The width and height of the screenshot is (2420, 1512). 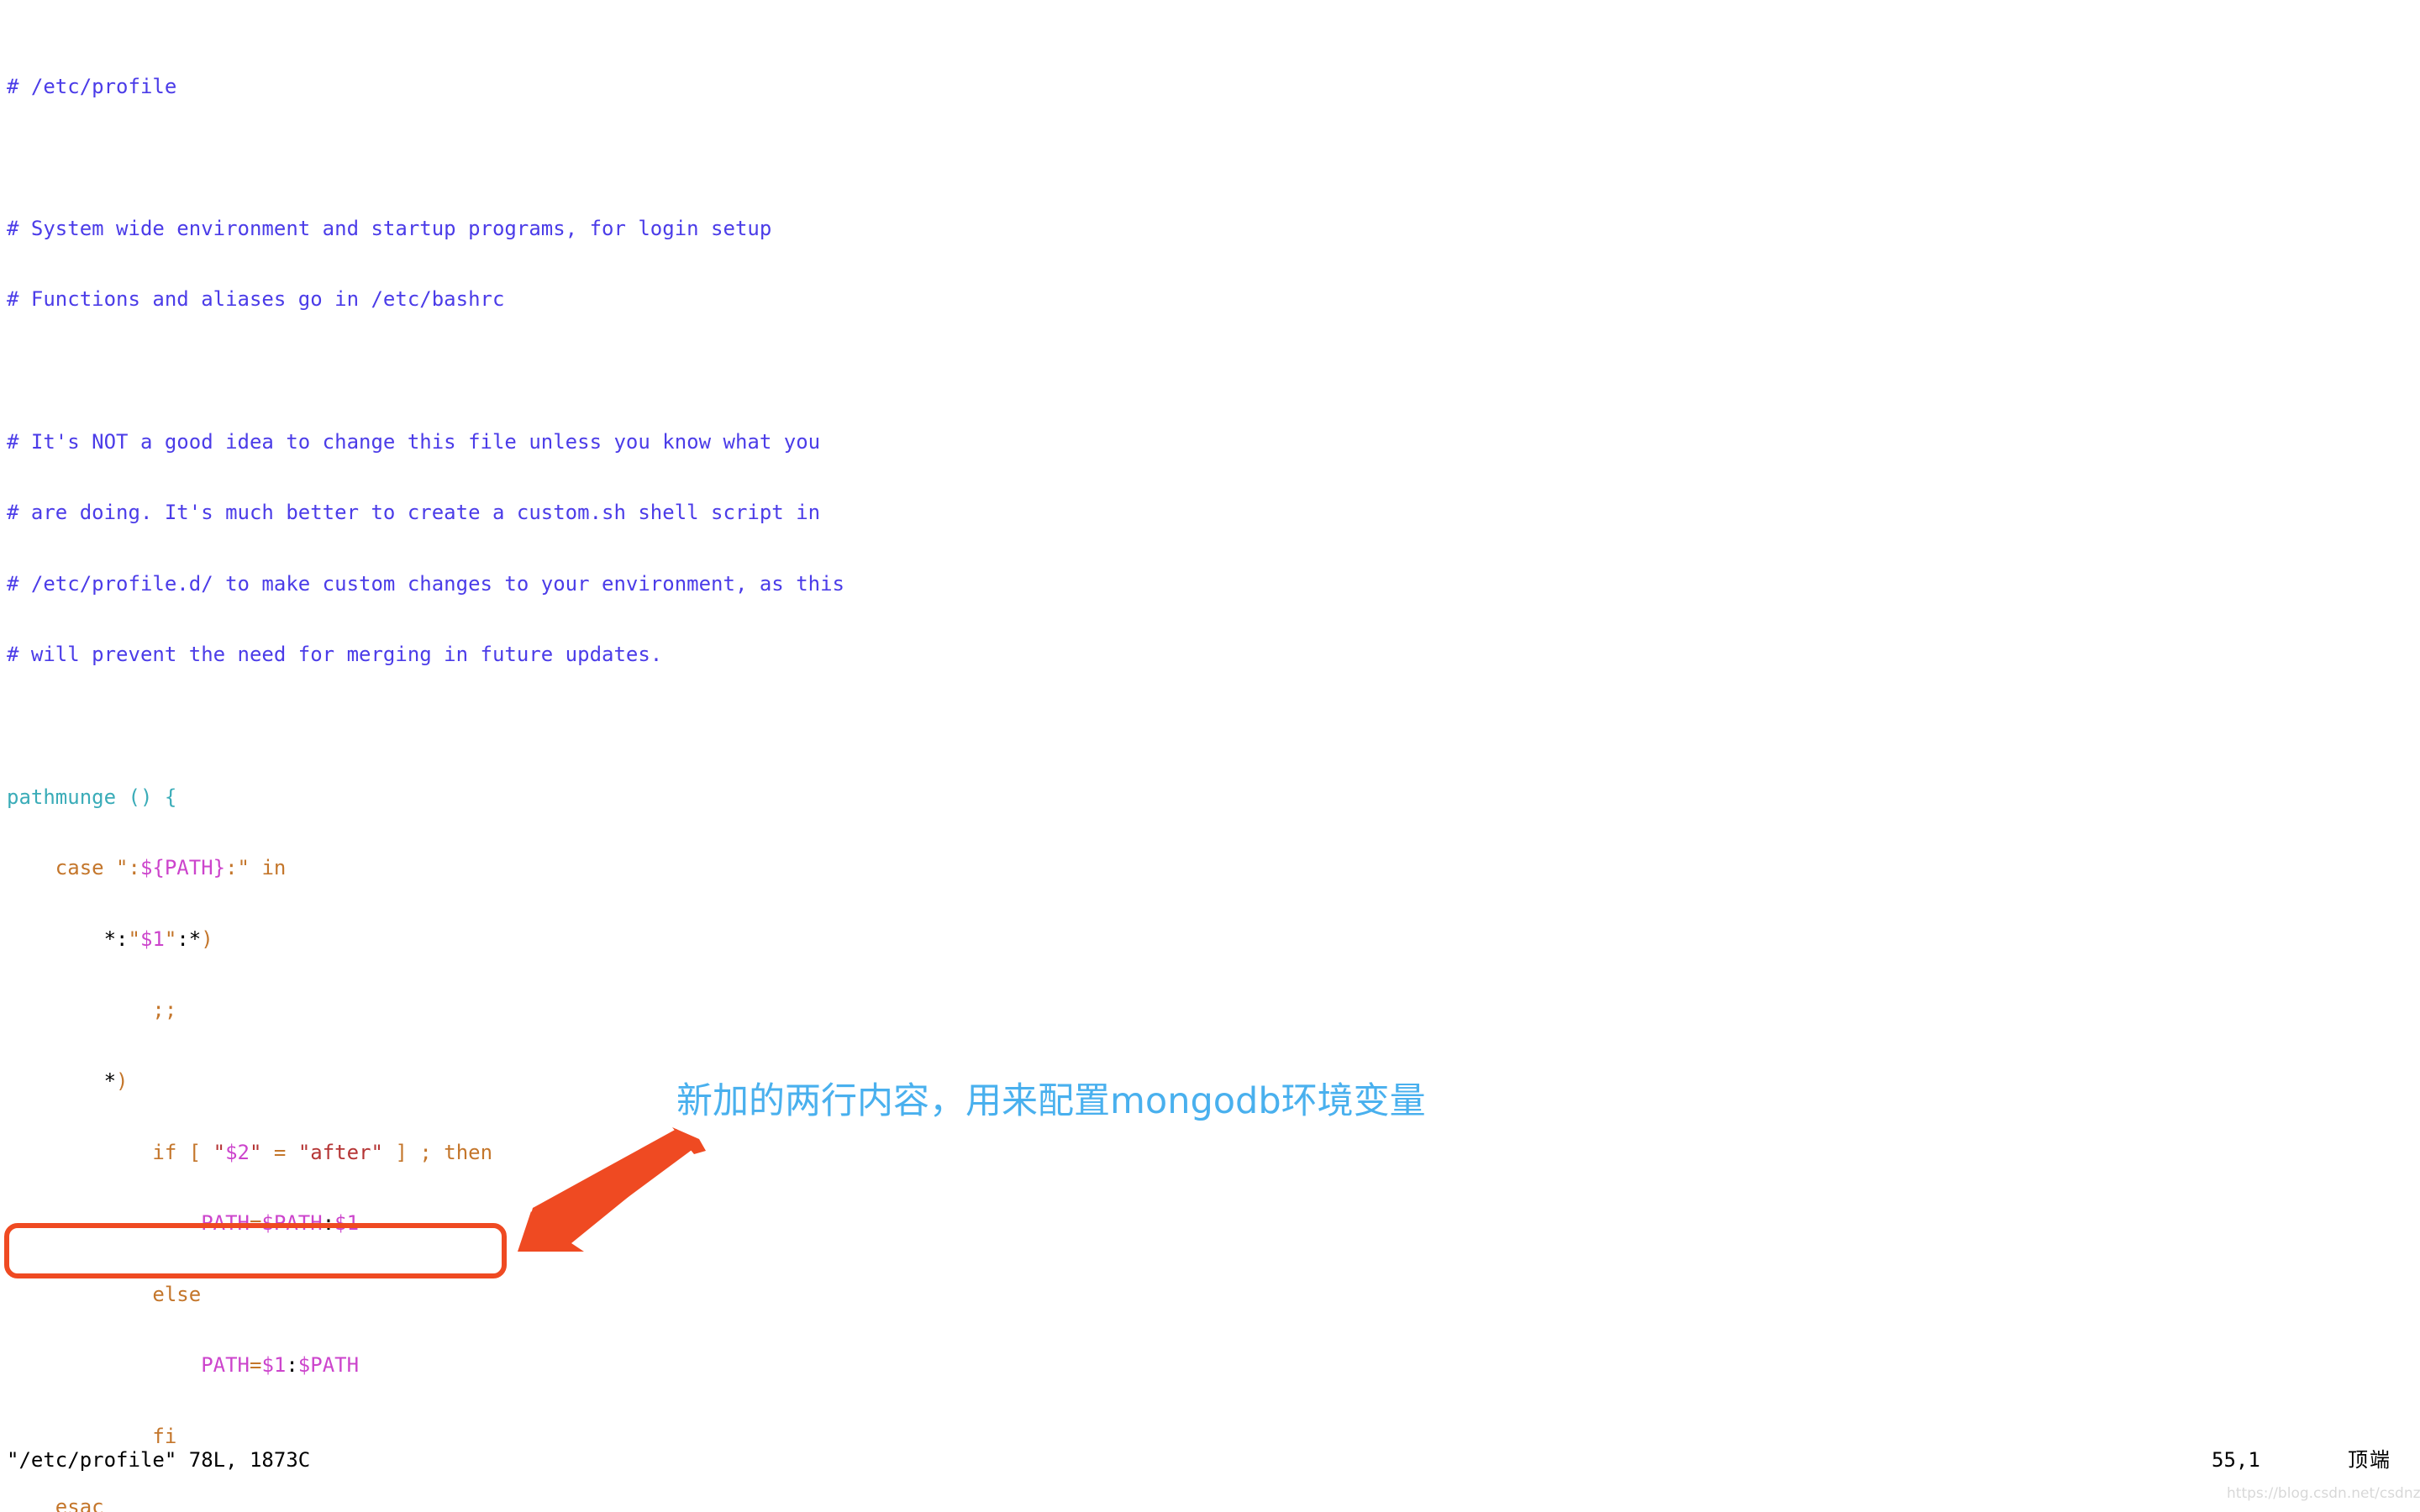 I want to click on buffer-line: *), so click(x=68, y=1080).